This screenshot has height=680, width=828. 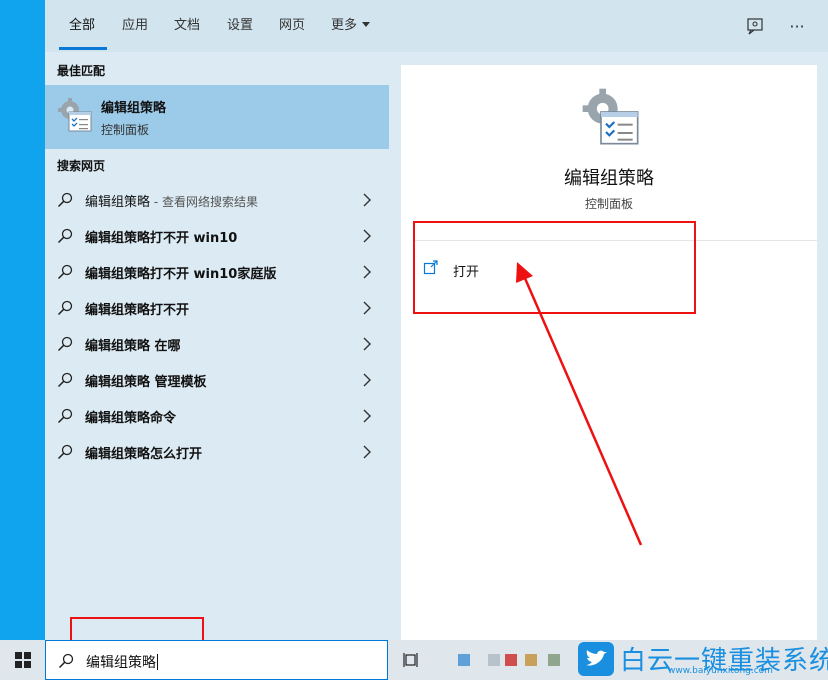 I want to click on tab-more: 更多, so click(x=351, y=26).